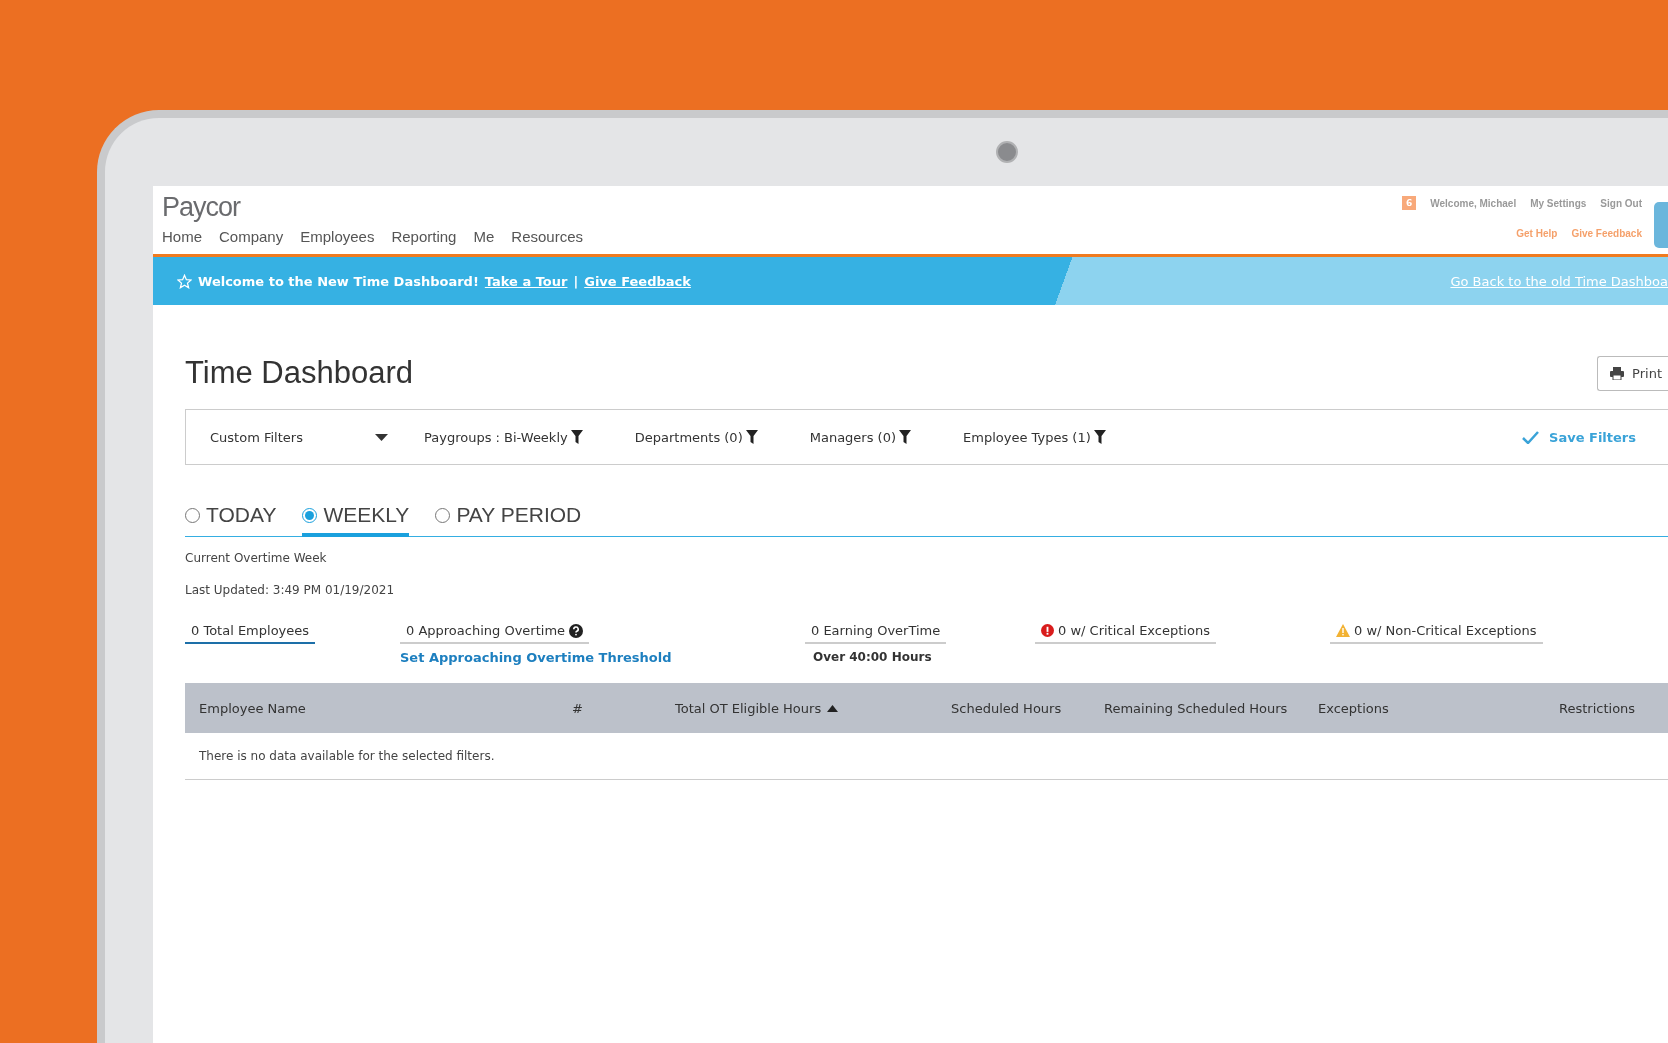 Image resolution: width=1668 pixels, height=1043 pixels. What do you see at coordinates (926, 756) in the screenshot?
I see `empty-message: There is no data available for the selected filters.` at bounding box center [926, 756].